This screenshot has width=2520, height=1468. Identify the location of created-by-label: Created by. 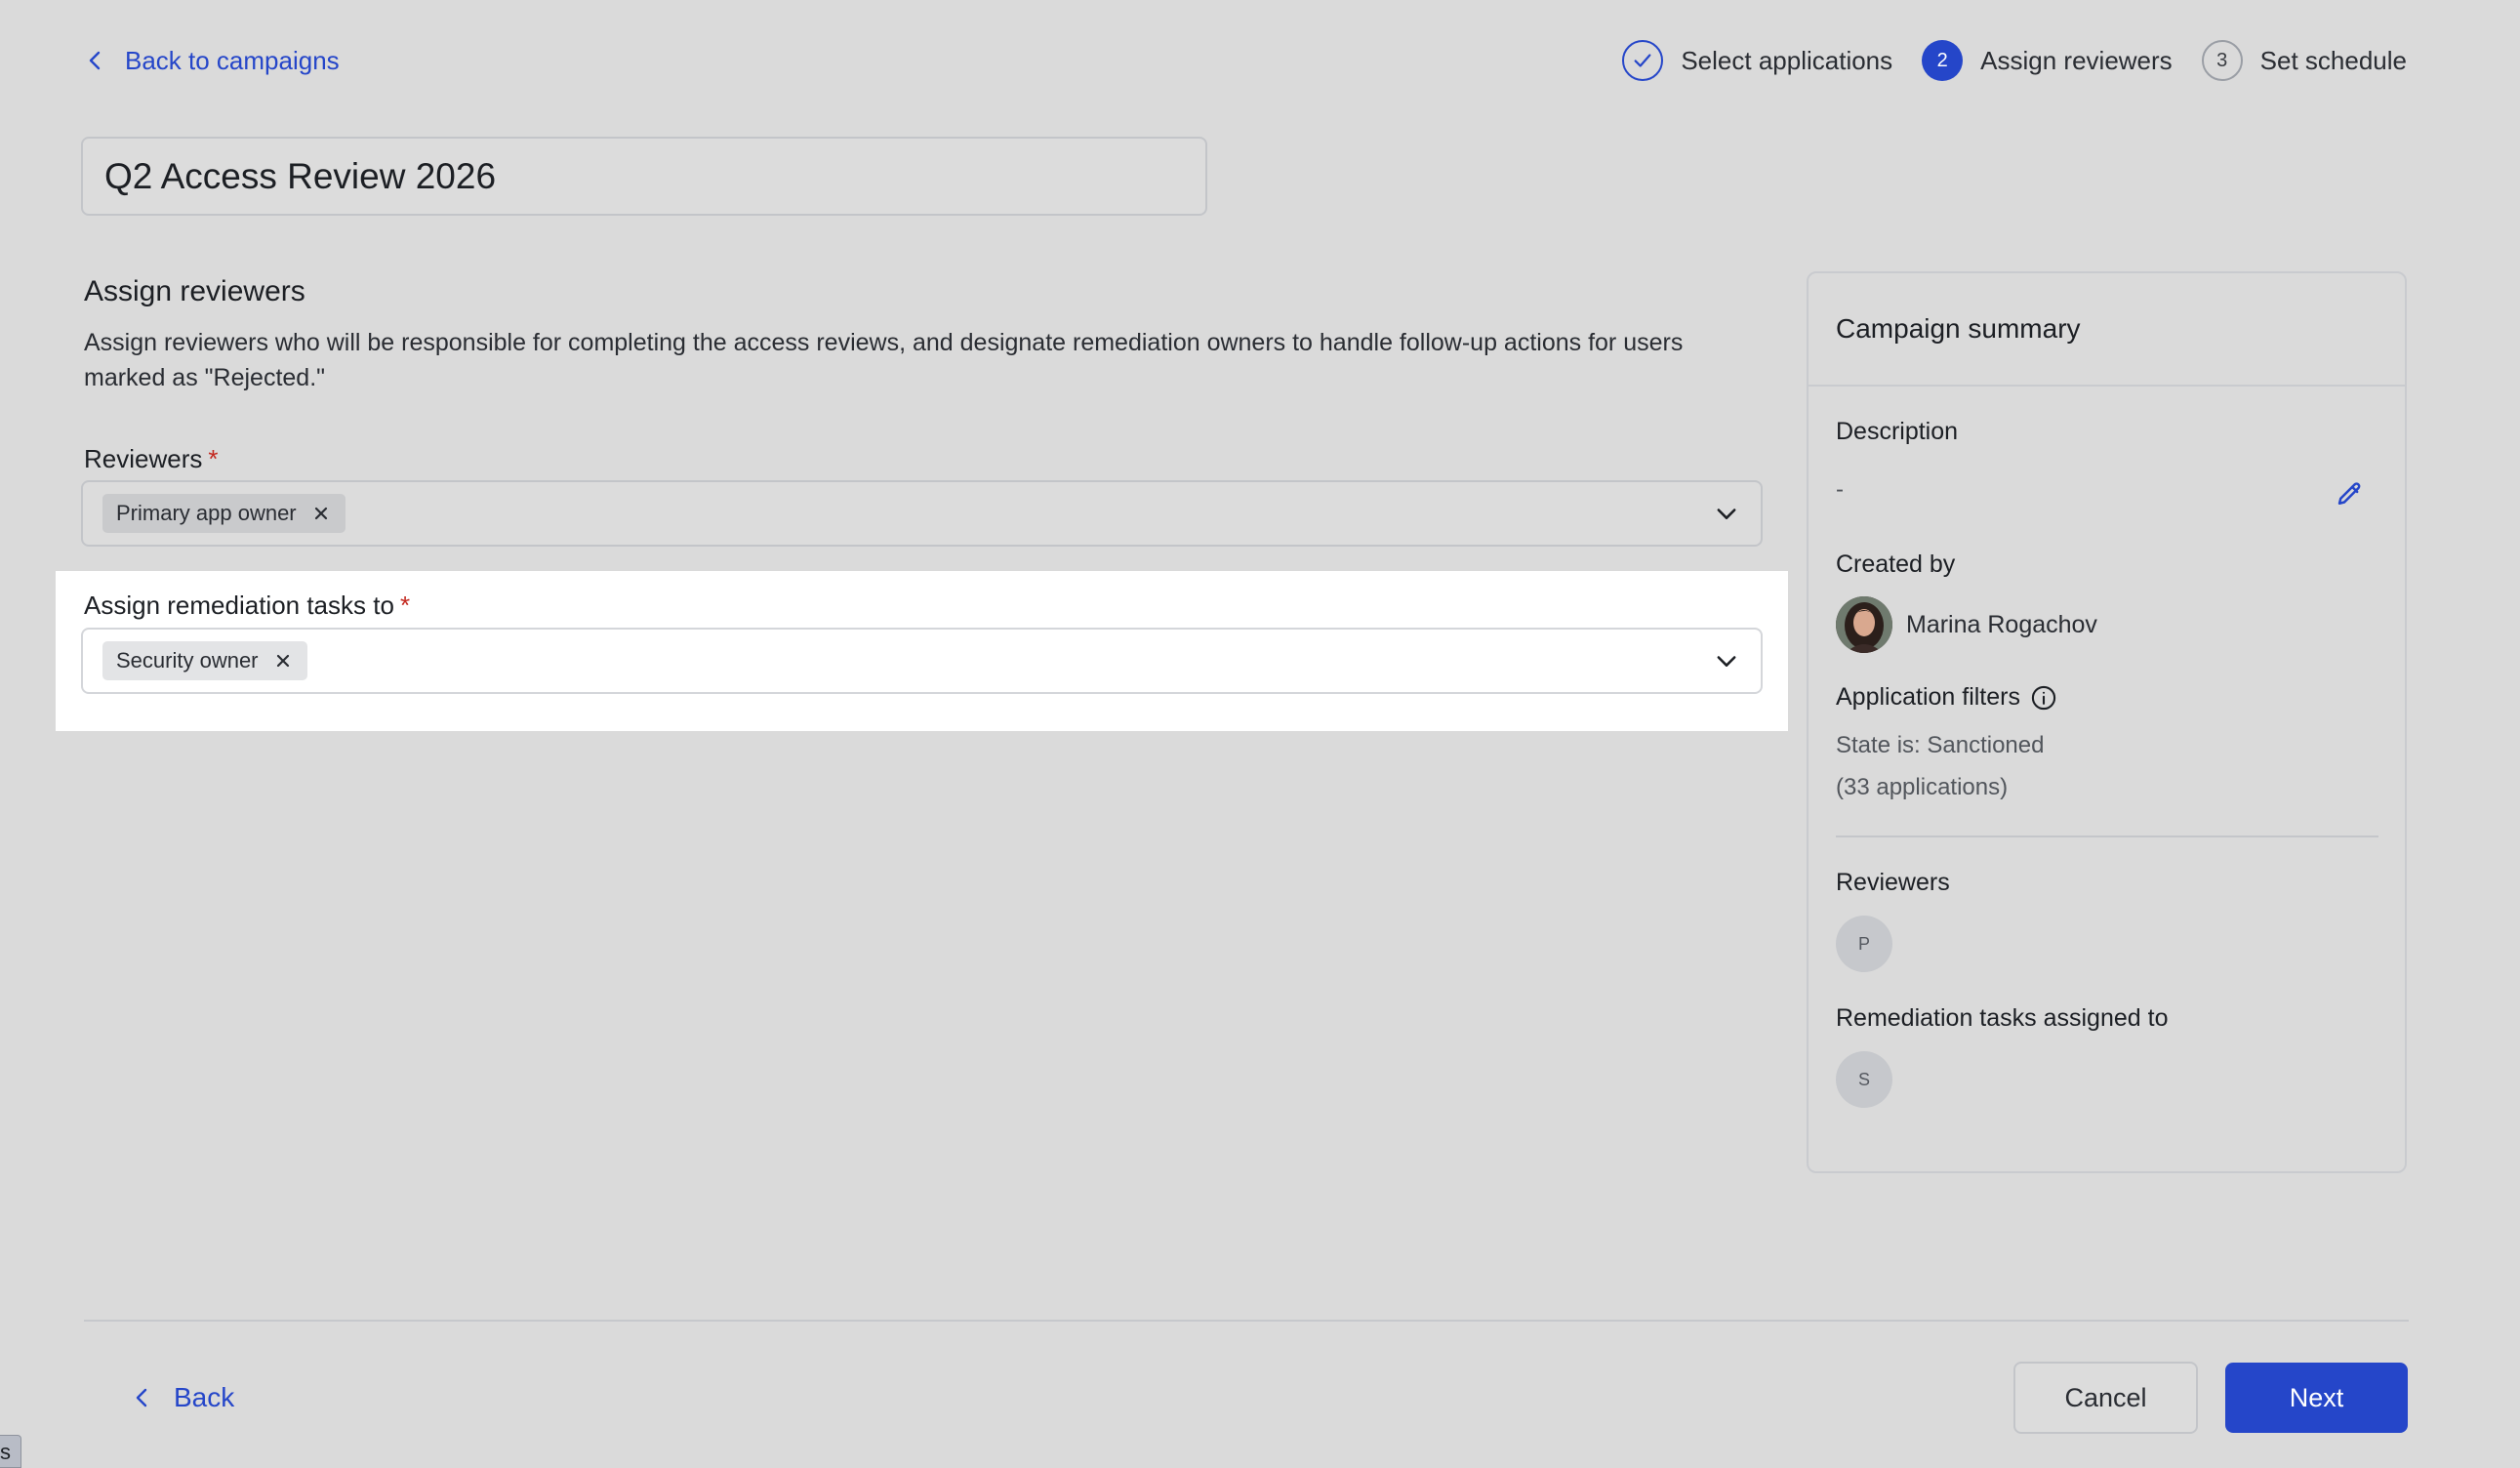
(1896, 564).